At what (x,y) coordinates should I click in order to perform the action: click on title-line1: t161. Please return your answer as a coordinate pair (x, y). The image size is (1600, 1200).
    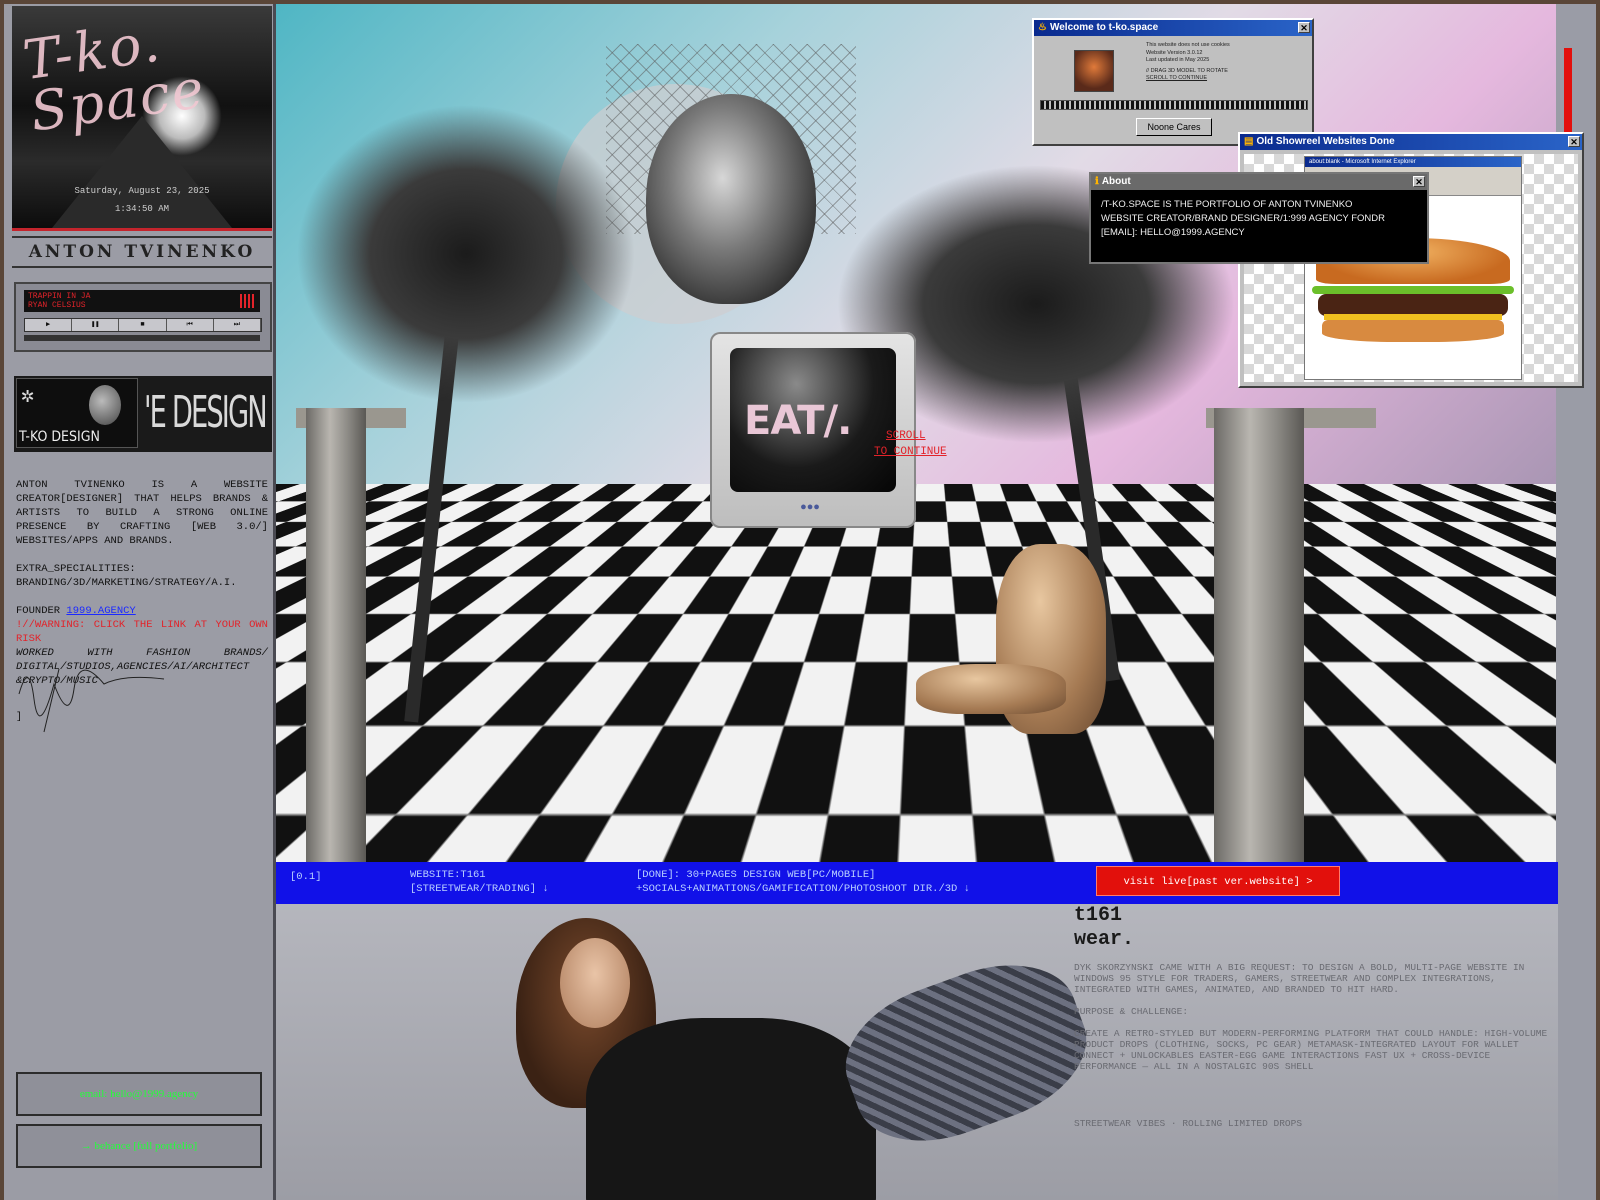
    Looking at the image, I should click on (1098, 915).